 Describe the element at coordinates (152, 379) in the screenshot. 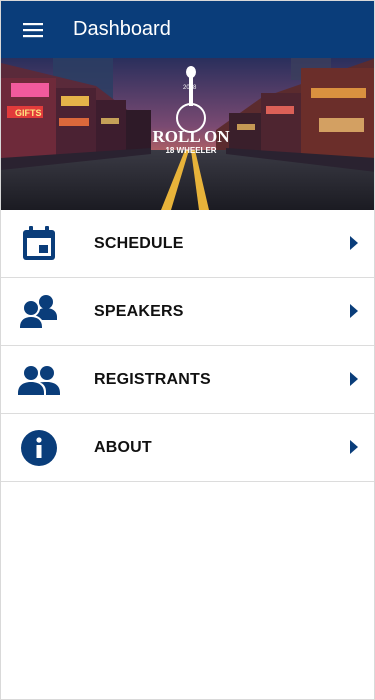

I see `menu-item-label: REGISTRANTS` at that location.